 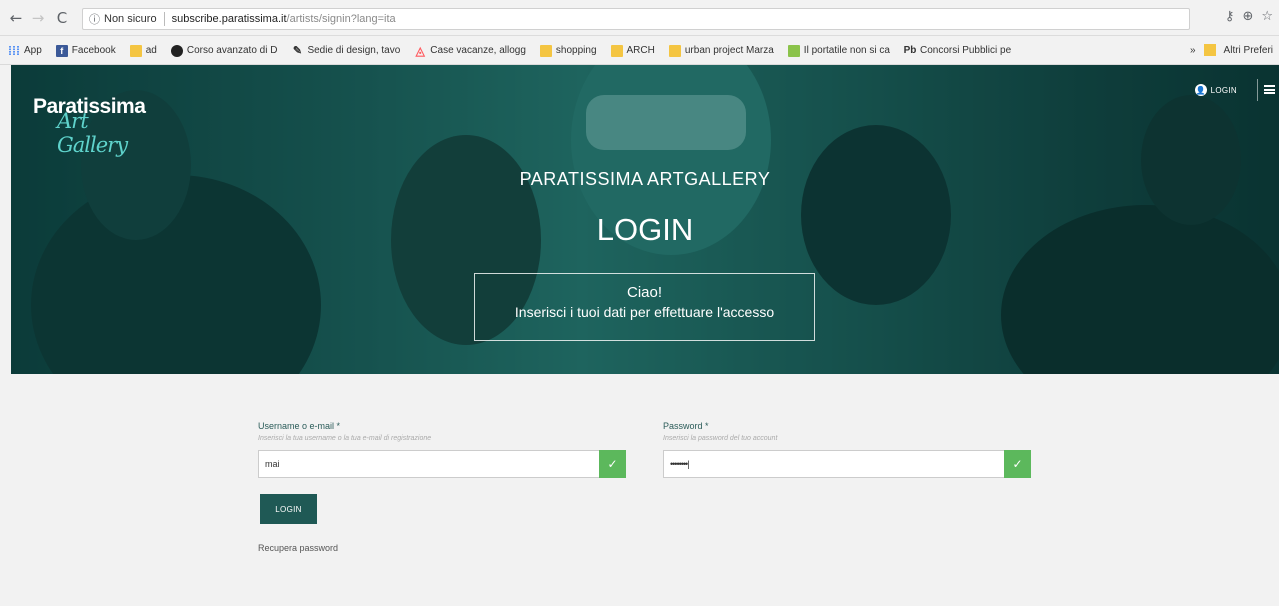 What do you see at coordinates (33, 50) in the screenshot?
I see `bookmark-label: App` at bounding box center [33, 50].